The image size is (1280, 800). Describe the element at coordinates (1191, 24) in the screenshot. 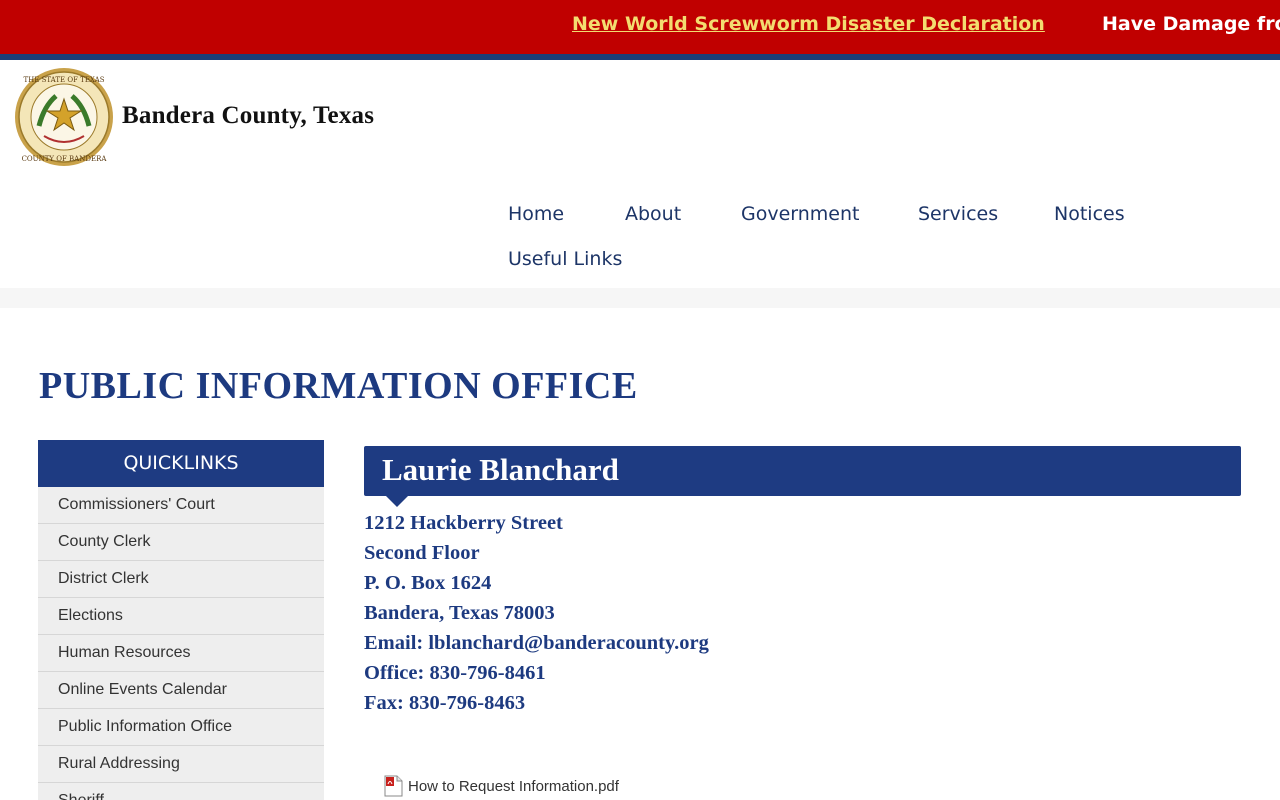

I see `alert-scrolling-text: Have Damage fror` at that location.